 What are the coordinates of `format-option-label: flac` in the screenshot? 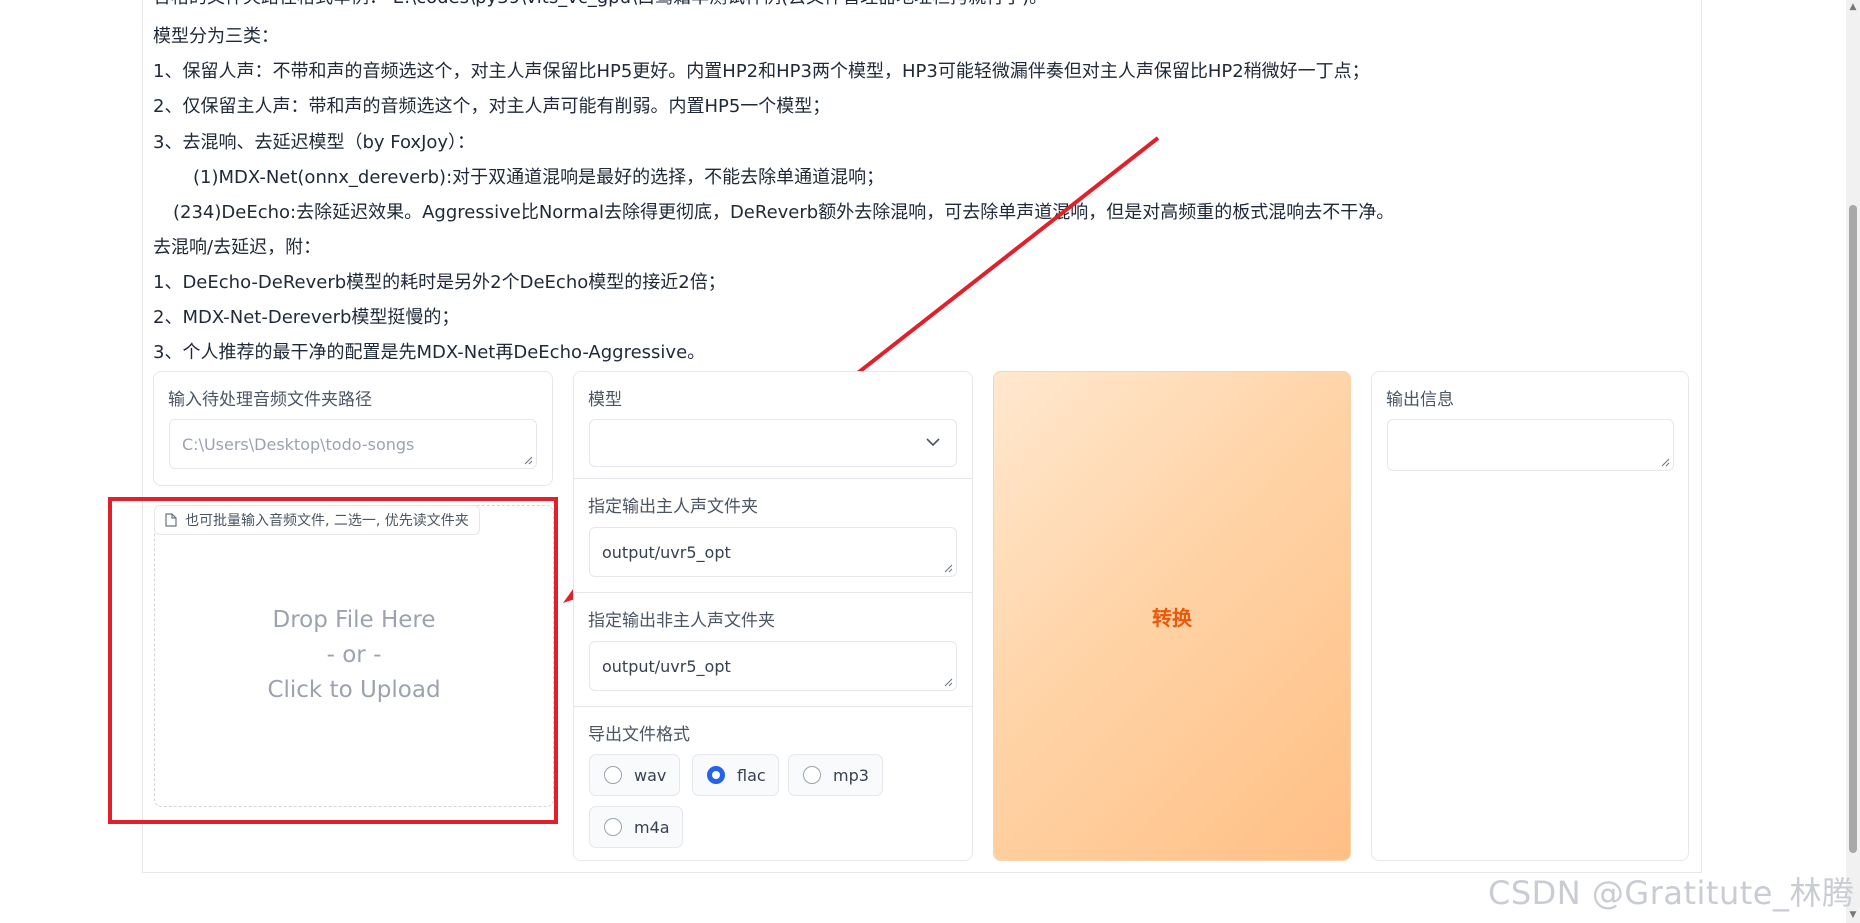 It's located at (751, 775).